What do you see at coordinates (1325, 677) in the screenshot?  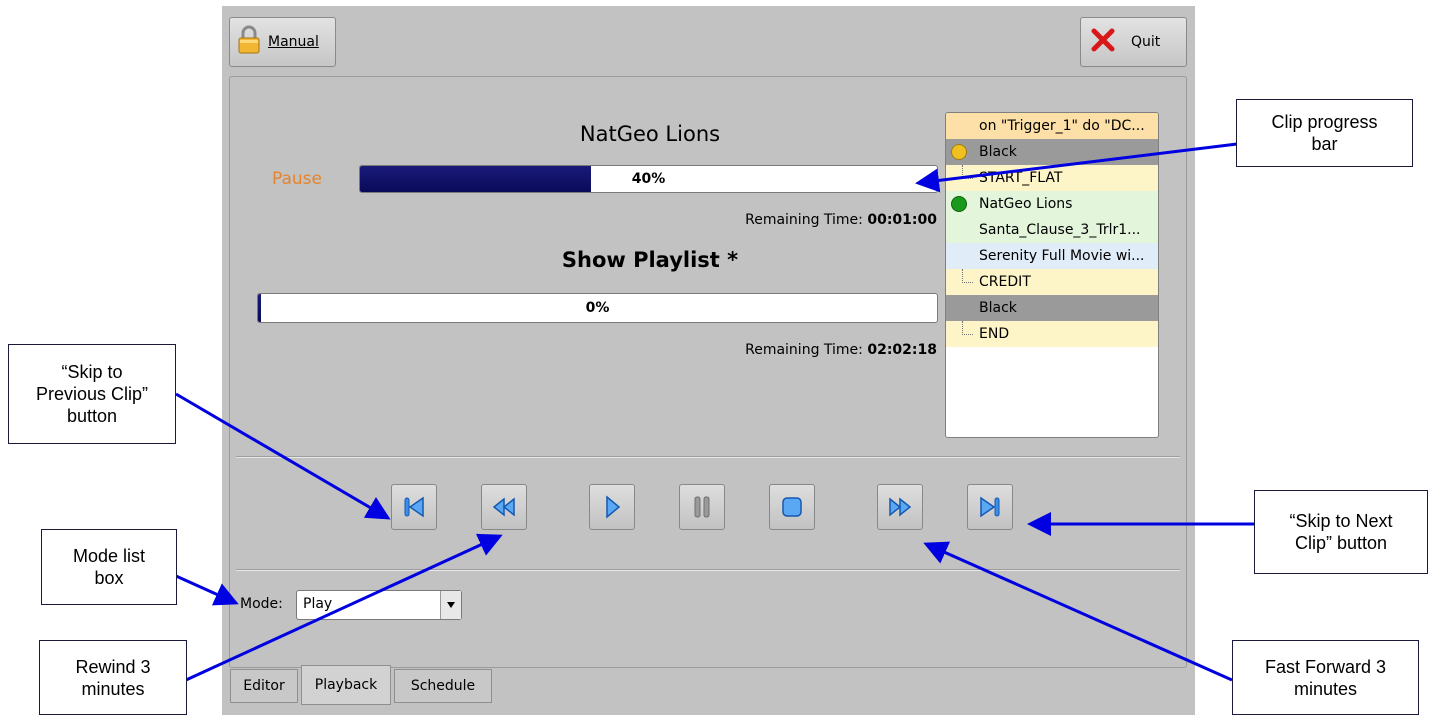 I see `callout-fast-forward: Fast Forward 3 minutes` at bounding box center [1325, 677].